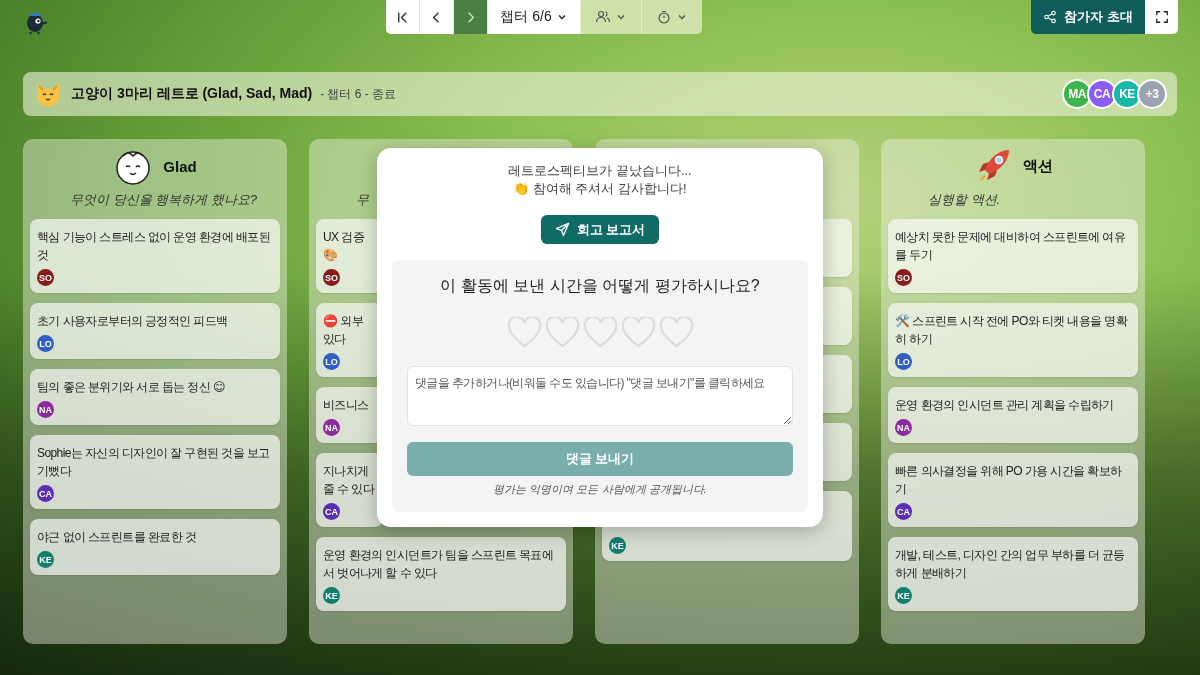  Describe the element at coordinates (164, 199) in the screenshot. I see `column-subtitle: 무엇이 당신을 행복하게 했나요?` at that location.